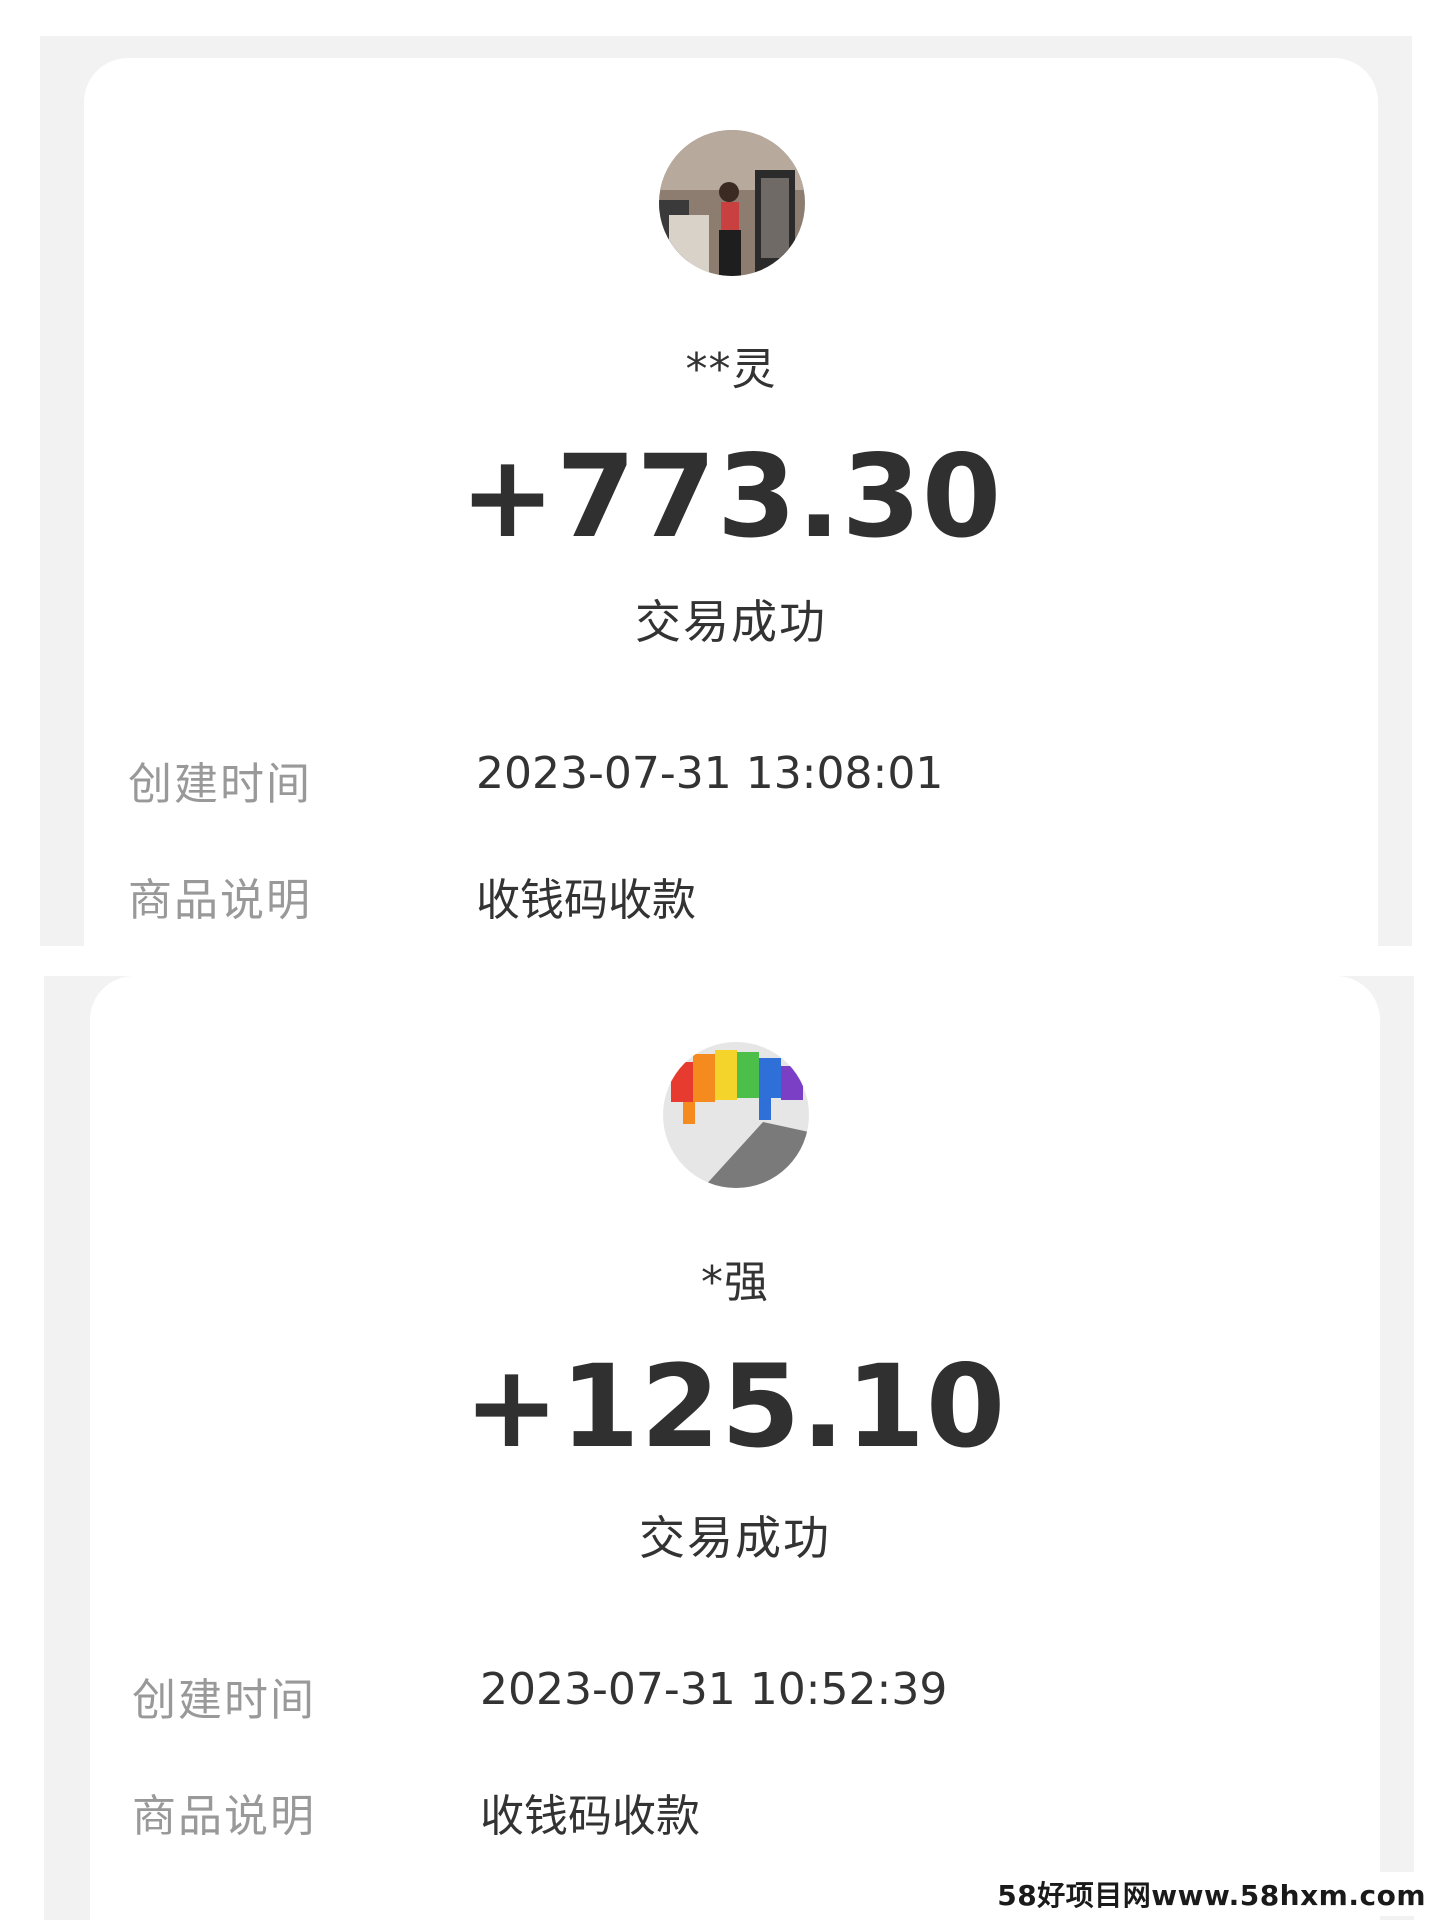 Image resolution: width=1440 pixels, height=1920 pixels. Describe the element at coordinates (735, 1406) in the screenshot. I see `amount: +125.10` at that location.